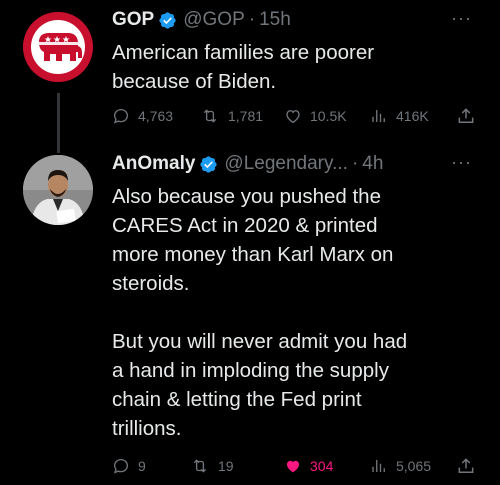  I want to click on heart-filled-icon, so click(293, 466).